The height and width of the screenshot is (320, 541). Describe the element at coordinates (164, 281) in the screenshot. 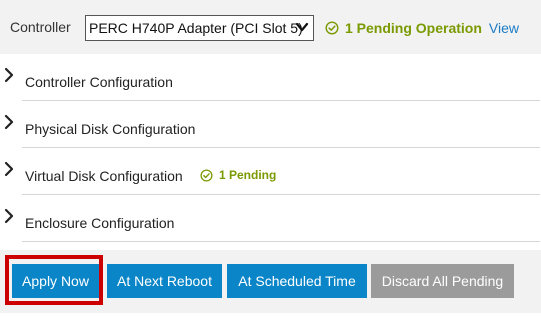

I see `at-next-reboot-button: At Next Reboot` at that location.